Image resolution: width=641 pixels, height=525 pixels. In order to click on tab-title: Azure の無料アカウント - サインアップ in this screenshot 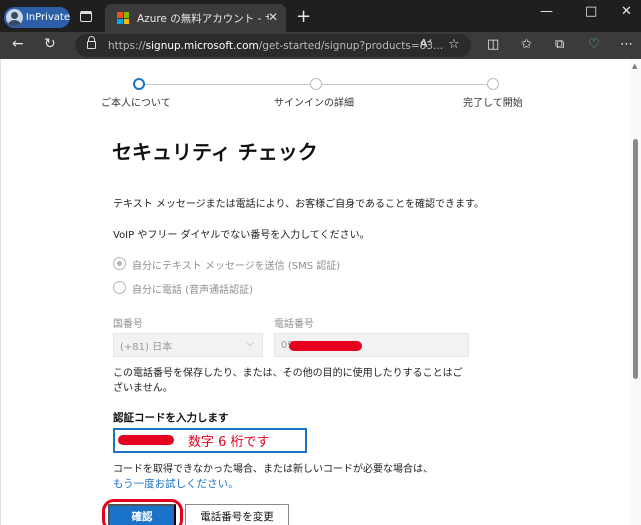, I will do `click(203, 18)`.